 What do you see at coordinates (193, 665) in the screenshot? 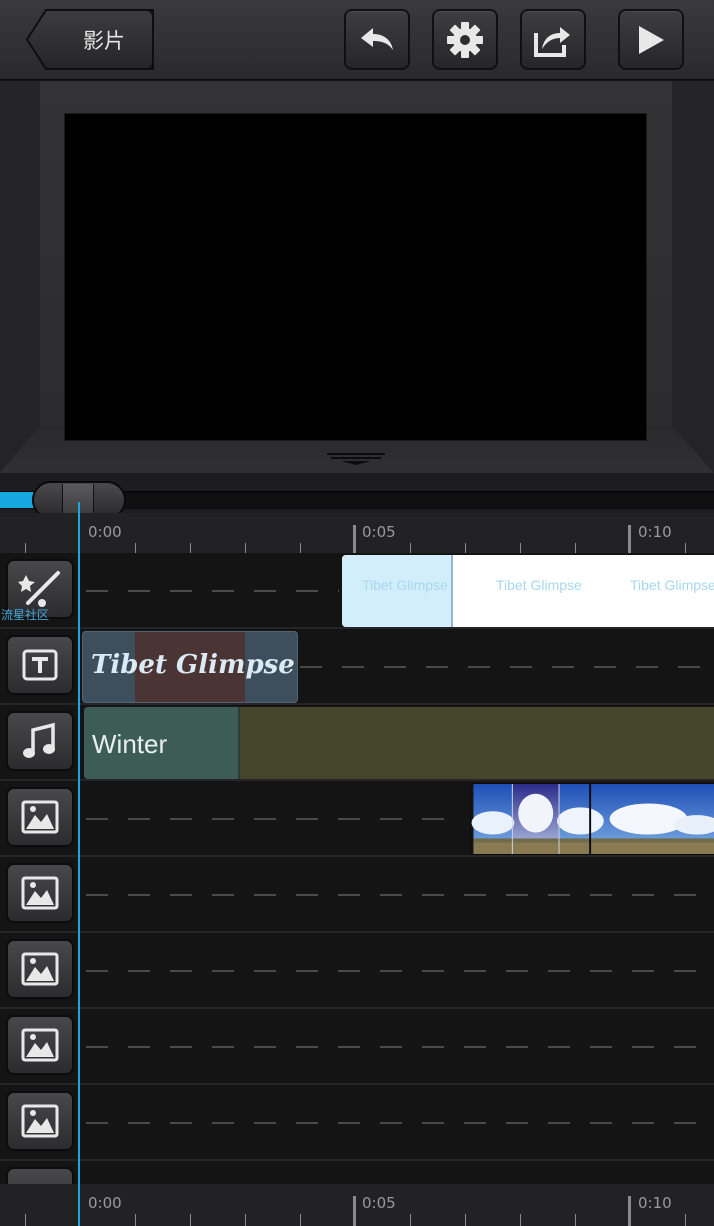
I see `title-clip-text: Tibet Glimpse` at bounding box center [193, 665].